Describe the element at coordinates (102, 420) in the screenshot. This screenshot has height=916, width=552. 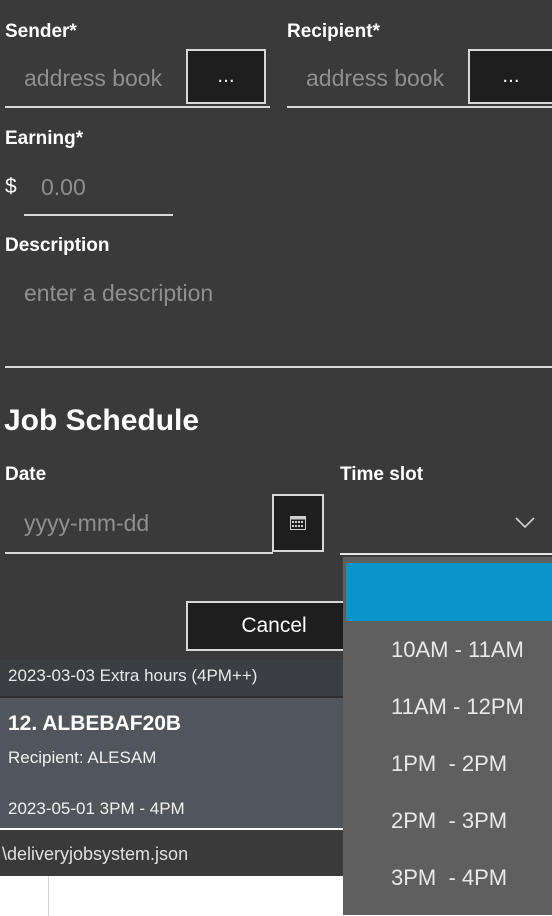
I see `section-title: Job Schedule` at that location.